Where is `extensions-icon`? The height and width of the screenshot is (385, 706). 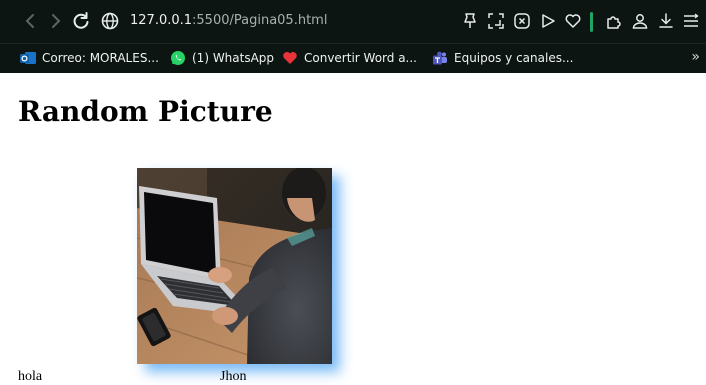 extensions-icon is located at coordinates (614, 21).